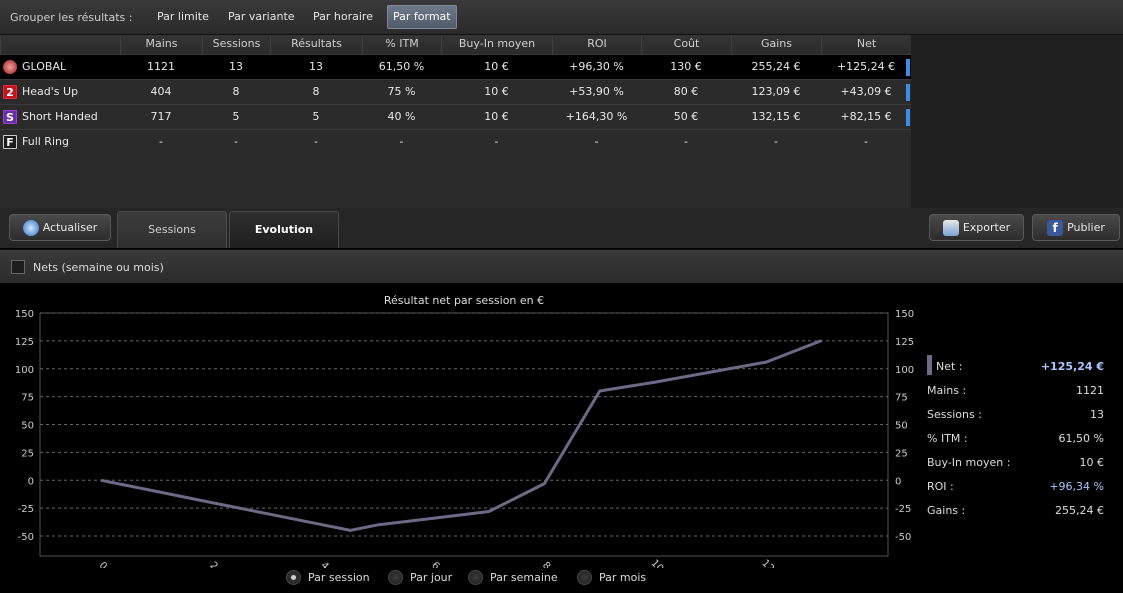 The image size is (1123, 593). What do you see at coordinates (986, 227) in the screenshot?
I see `export-label: Exporter` at bounding box center [986, 227].